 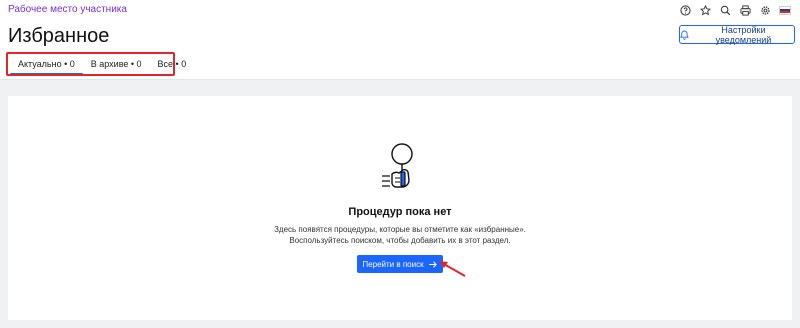 What do you see at coordinates (725, 10) in the screenshot?
I see `search-icon` at bounding box center [725, 10].